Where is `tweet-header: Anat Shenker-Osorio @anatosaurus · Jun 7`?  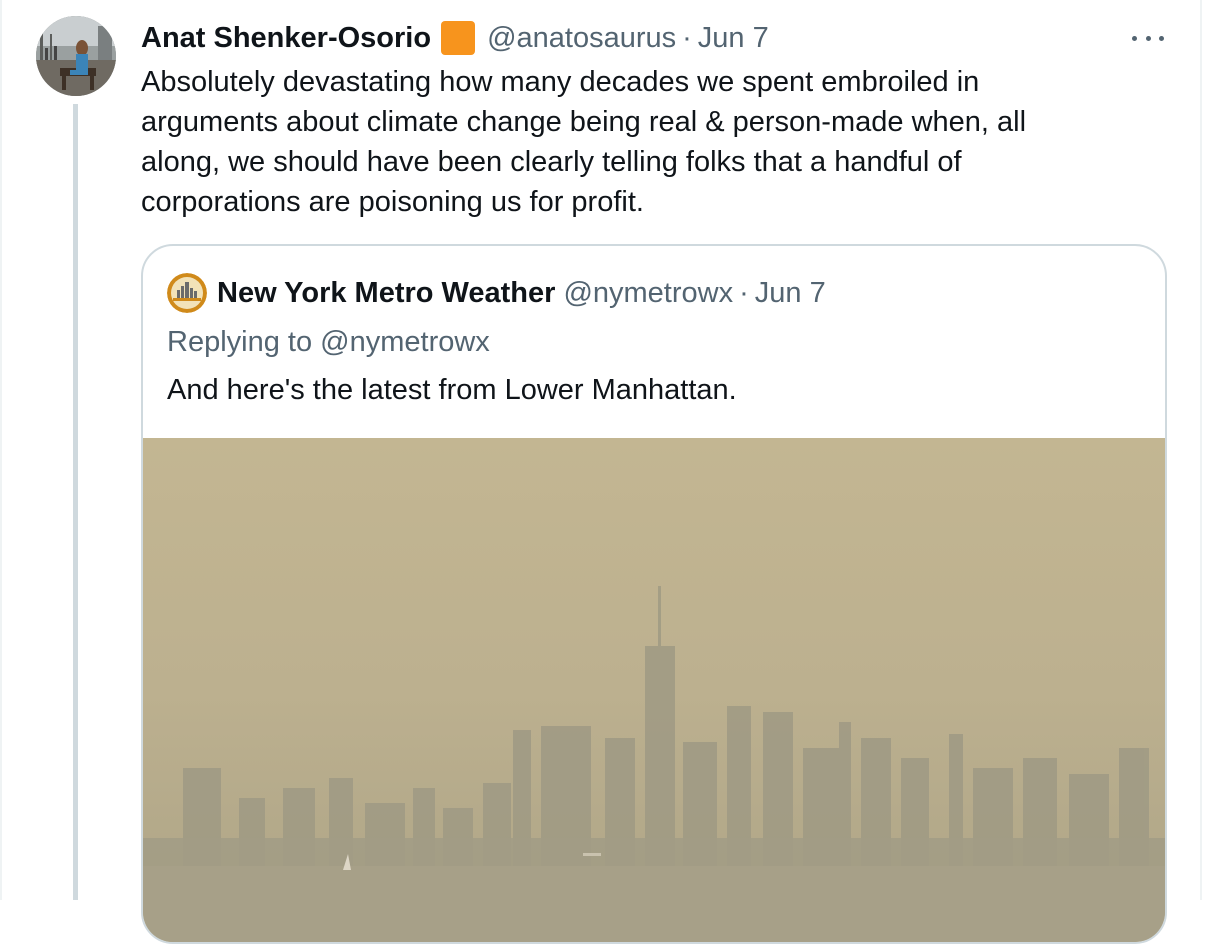
tweet-header: Anat Shenker-Osorio @anatosaurus · Jun 7 is located at coordinates (455, 38).